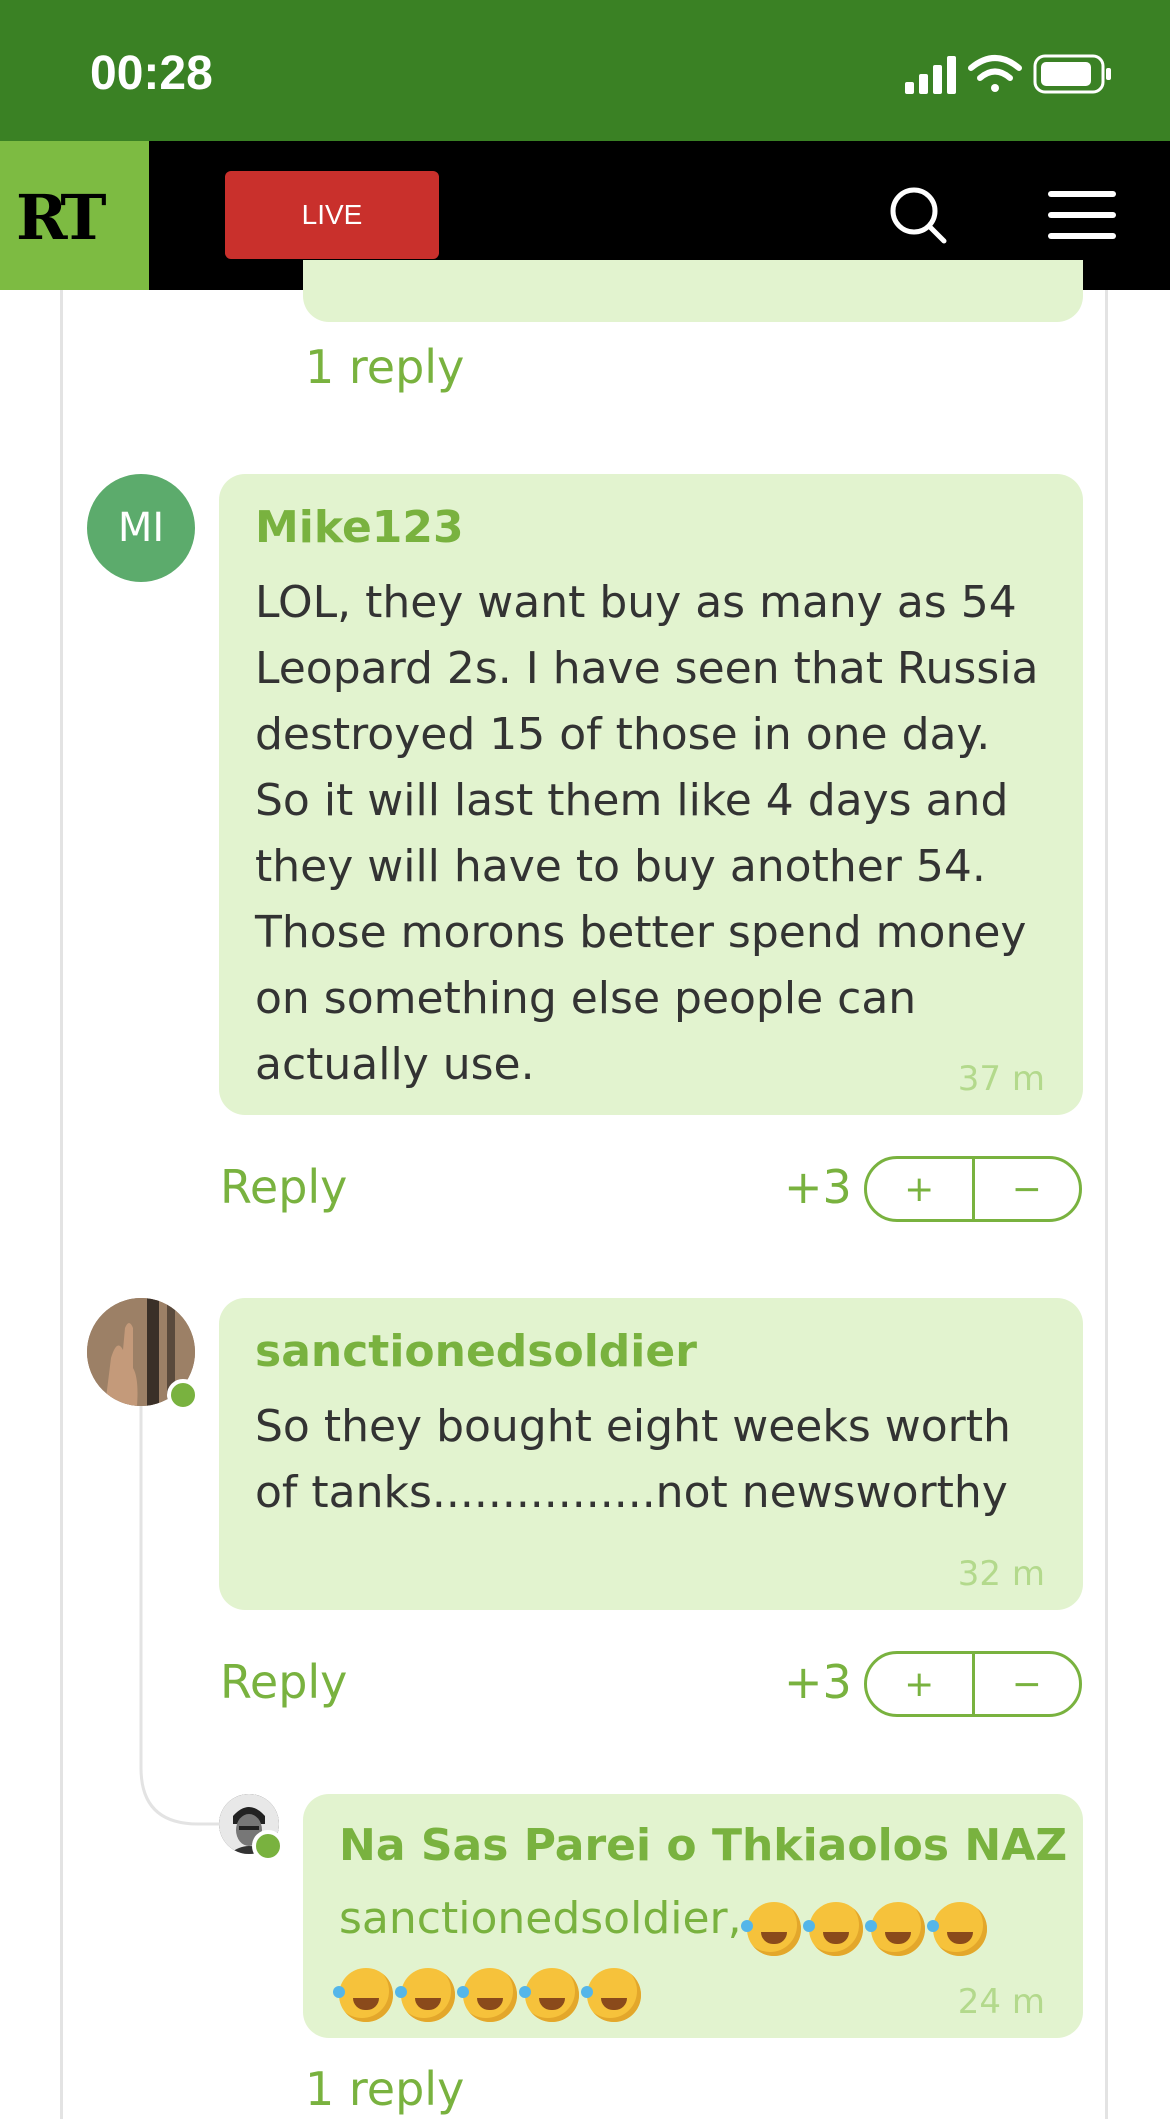 The width and height of the screenshot is (1170, 2119). What do you see at coordinates (686, 1956) in the screenshot?
I see `comment-body: sanctionedsoldier,` at bounding box center [686, 1956].